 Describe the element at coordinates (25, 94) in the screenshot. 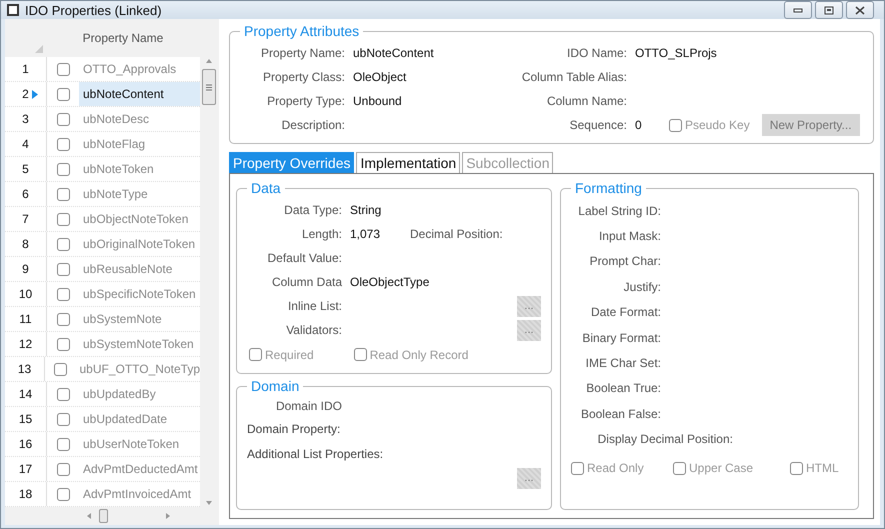

I see `row-number: 2` at that location.